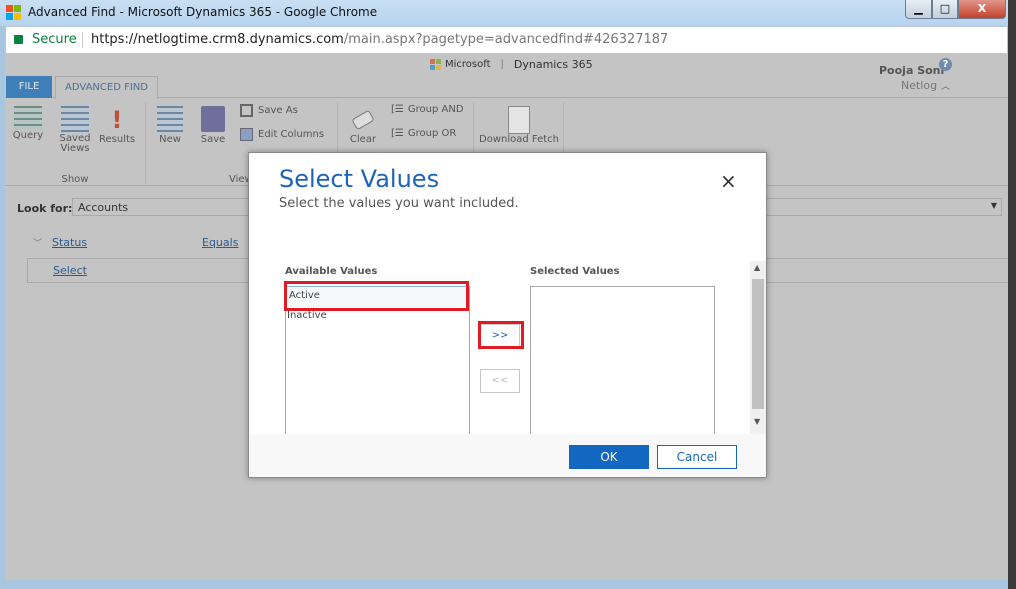 The image size is (1016, 589). What do you see at coordinates (13, 12) in the screenshot?
I see `windows-logo-icon` at bounding box center [13, 12].